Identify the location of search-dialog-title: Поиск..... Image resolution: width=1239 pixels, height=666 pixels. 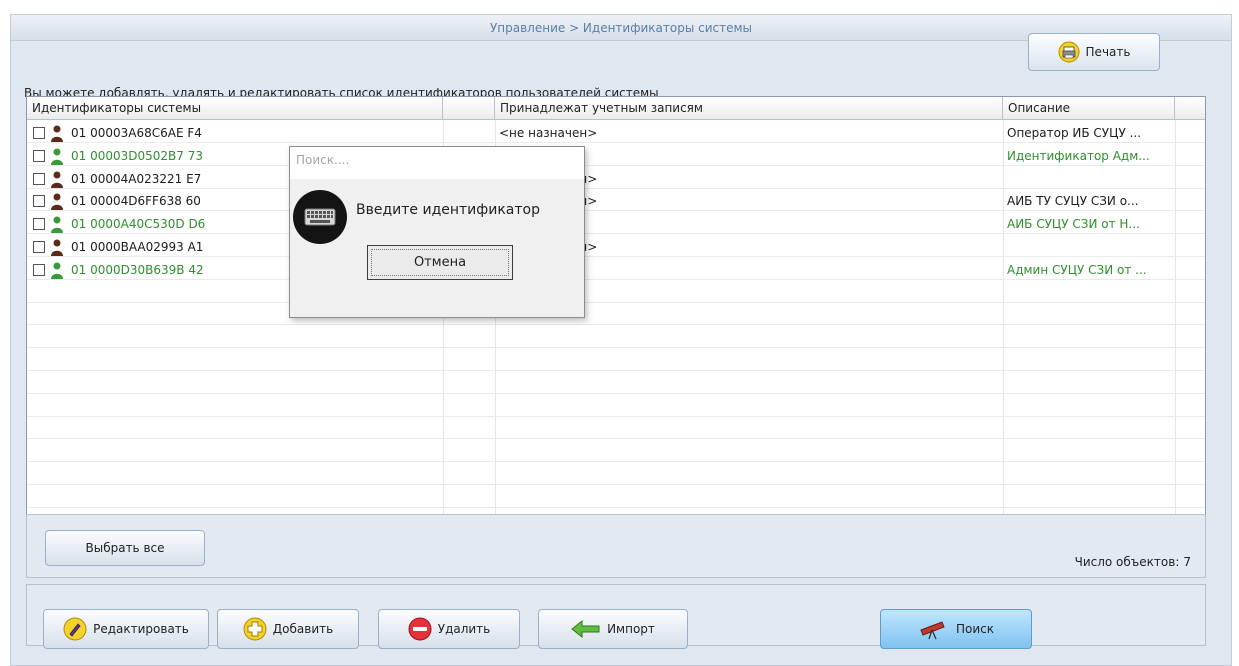
(437, 163).